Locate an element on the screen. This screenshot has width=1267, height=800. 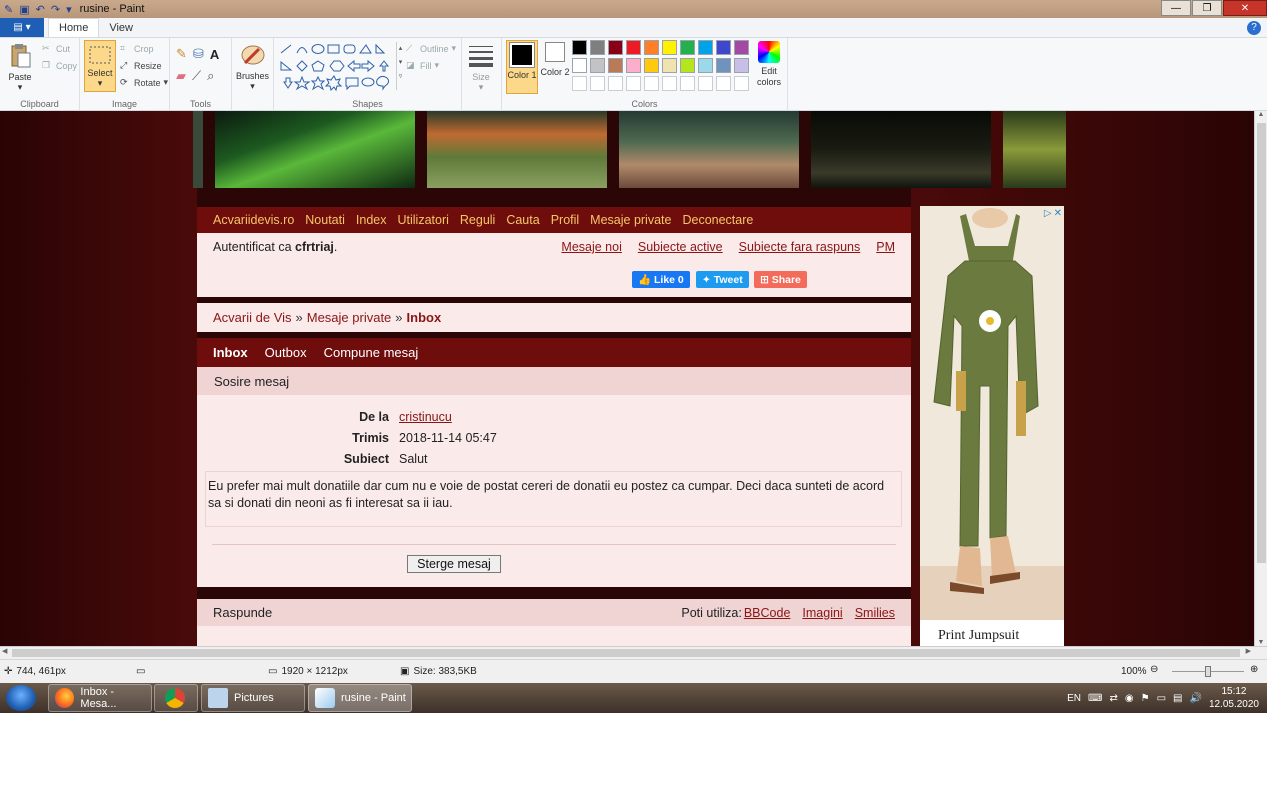
scroll-up-icon: ▲ is located at coordinates (1261, 114).